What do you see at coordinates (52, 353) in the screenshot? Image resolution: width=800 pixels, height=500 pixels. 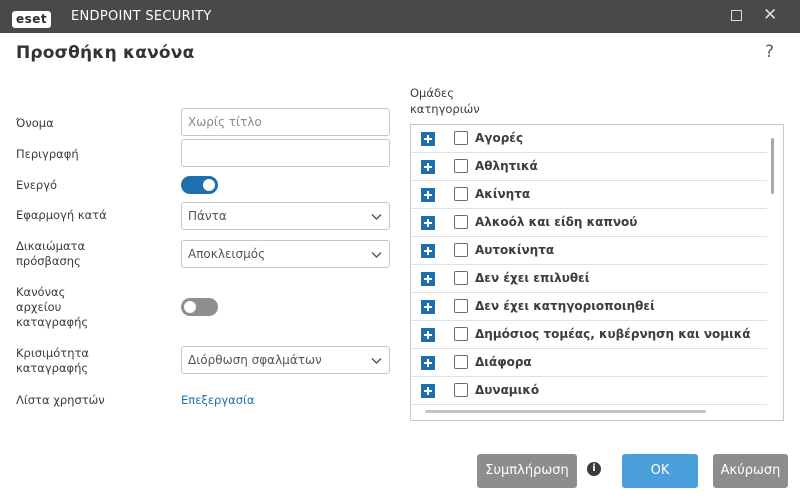 I see `log-severity-label-line1: Κρισιμότητα` at bounding box center [52, 353].